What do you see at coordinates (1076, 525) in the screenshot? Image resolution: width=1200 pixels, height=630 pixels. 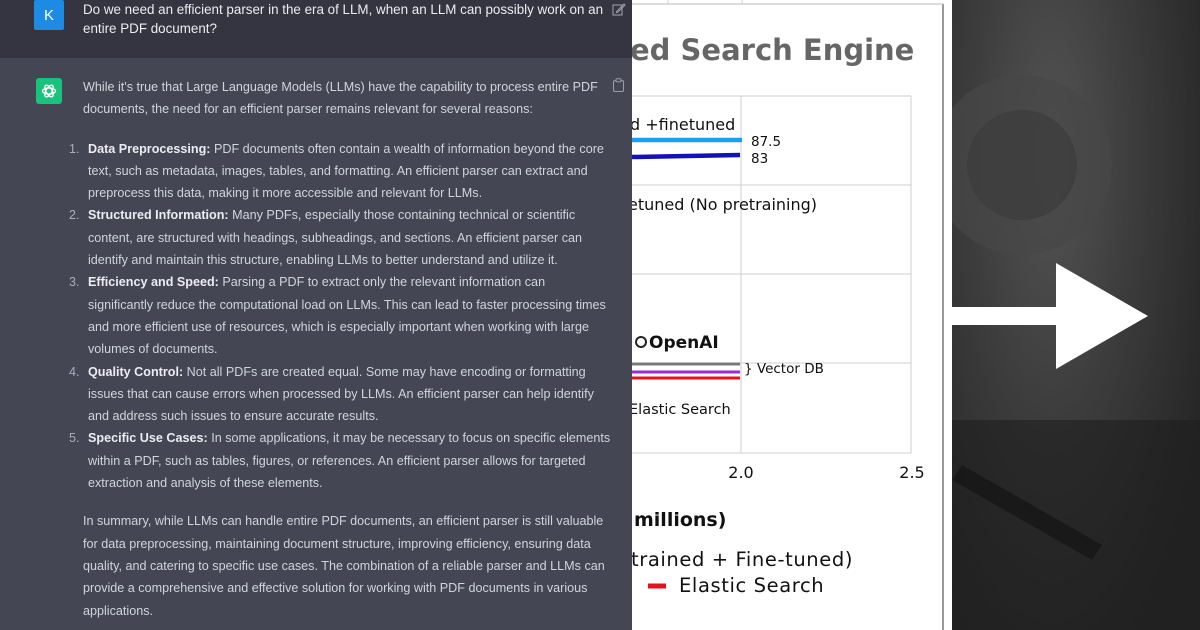 I see `desk-shadow` at bounding box center [1076, 525].